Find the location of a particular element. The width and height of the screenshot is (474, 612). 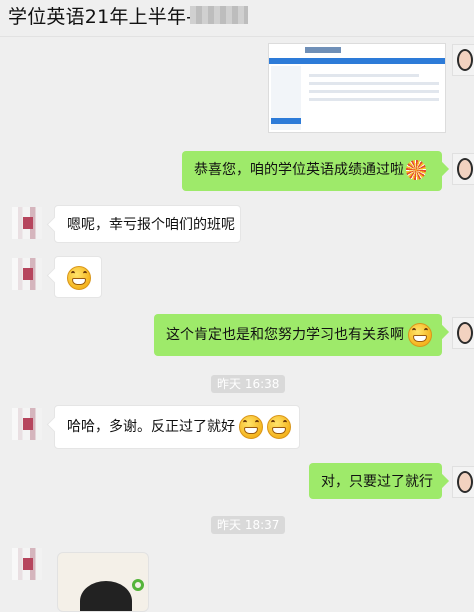

message-bubble-outgoing: 这个肯定也是和您努力学习也有关系啊 is located at coordinates (298, 335).